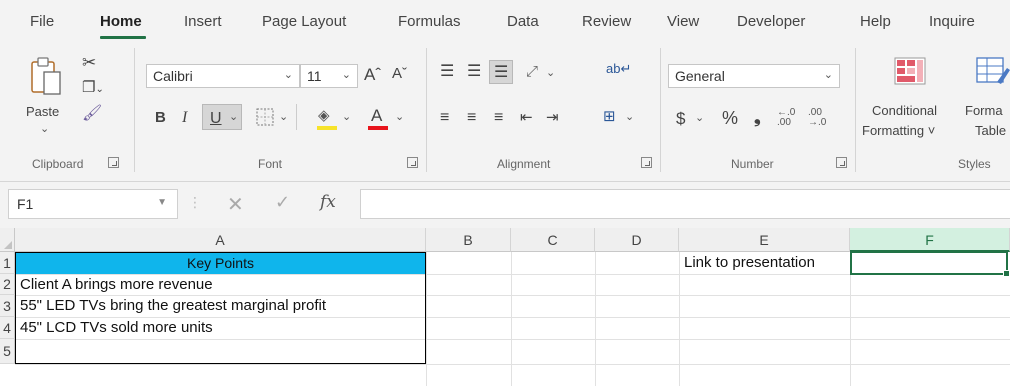 The height and width of the screenshot is (386, 1010). I want to click on align-right-icon: ≡, so click(498, 118).